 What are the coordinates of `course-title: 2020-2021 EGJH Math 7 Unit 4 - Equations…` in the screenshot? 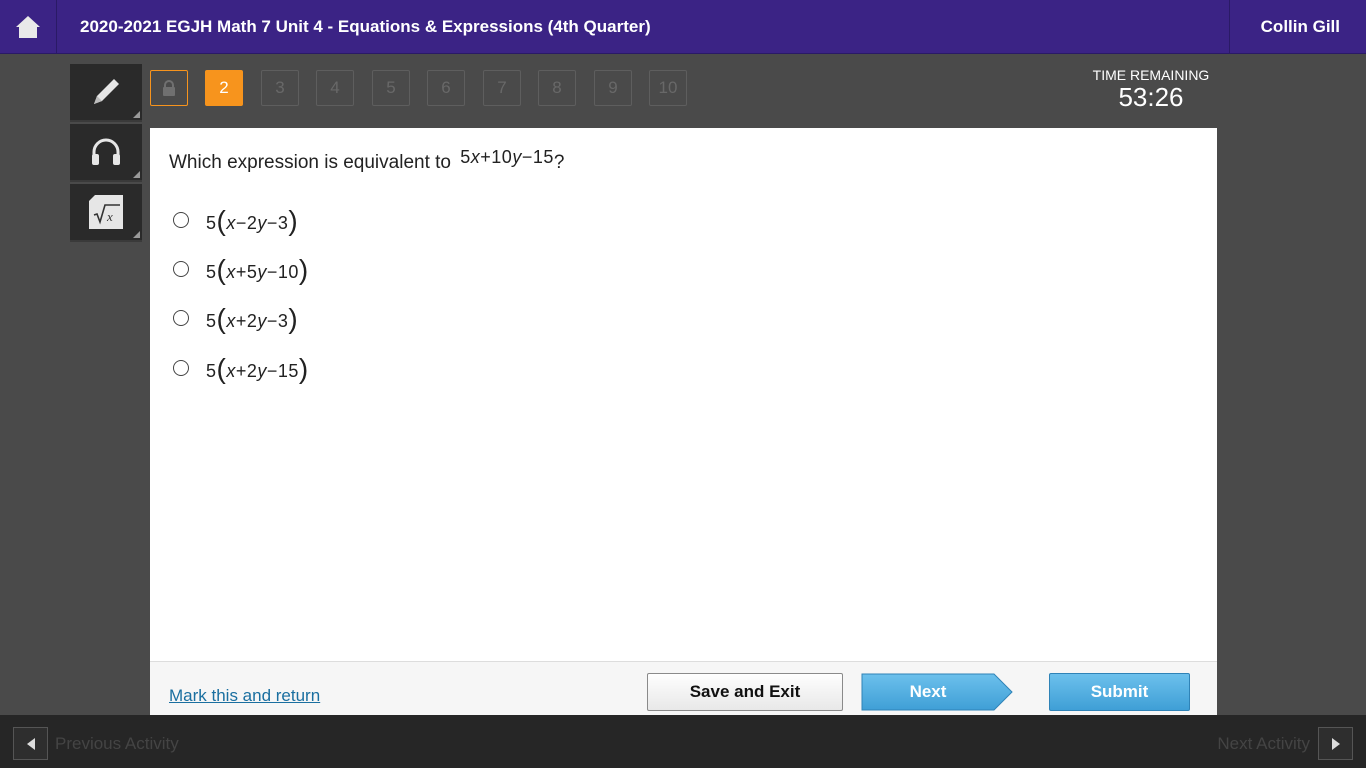 It's located at (365, 26).